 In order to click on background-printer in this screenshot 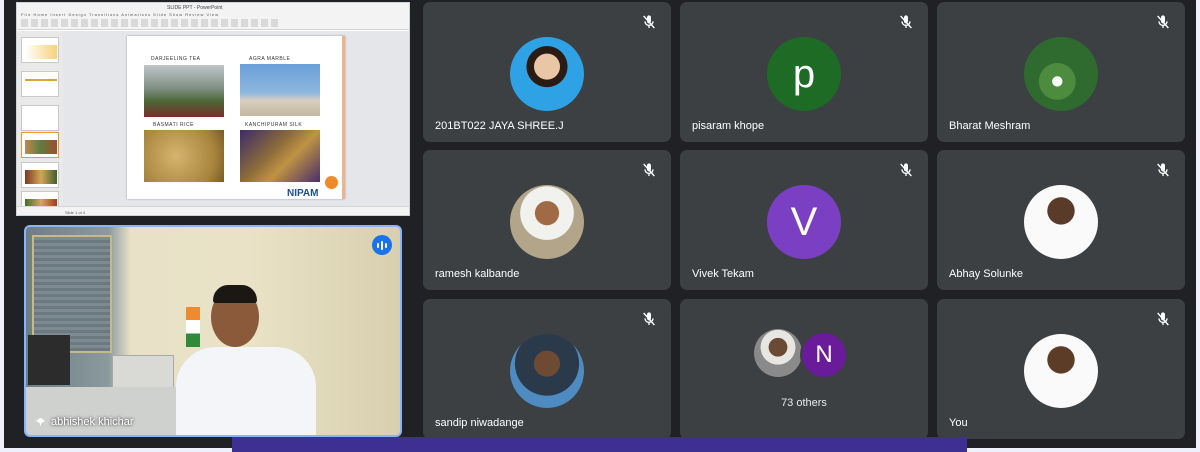, I will do `click(143, 373)`.